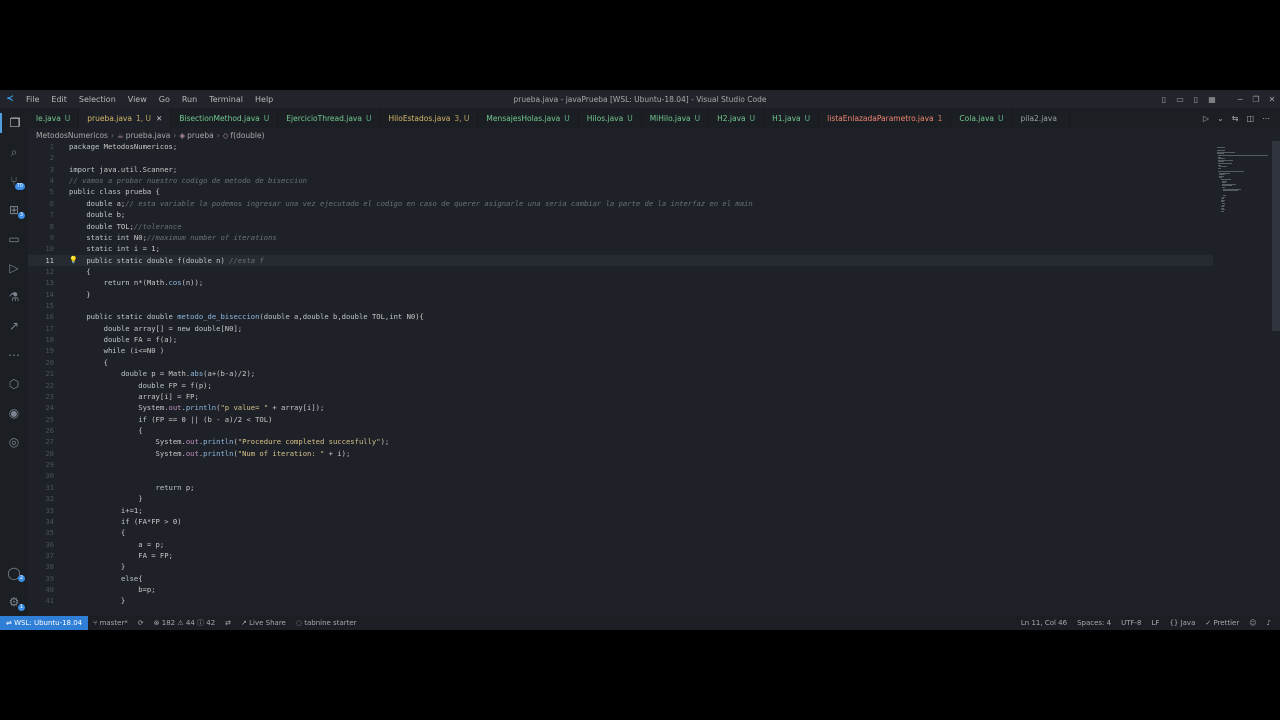  What do you see at coordinates (620, 396) in the screenshot?
I see `code-line: 23 array[i] = FP;` at bounding box center [620, 396].